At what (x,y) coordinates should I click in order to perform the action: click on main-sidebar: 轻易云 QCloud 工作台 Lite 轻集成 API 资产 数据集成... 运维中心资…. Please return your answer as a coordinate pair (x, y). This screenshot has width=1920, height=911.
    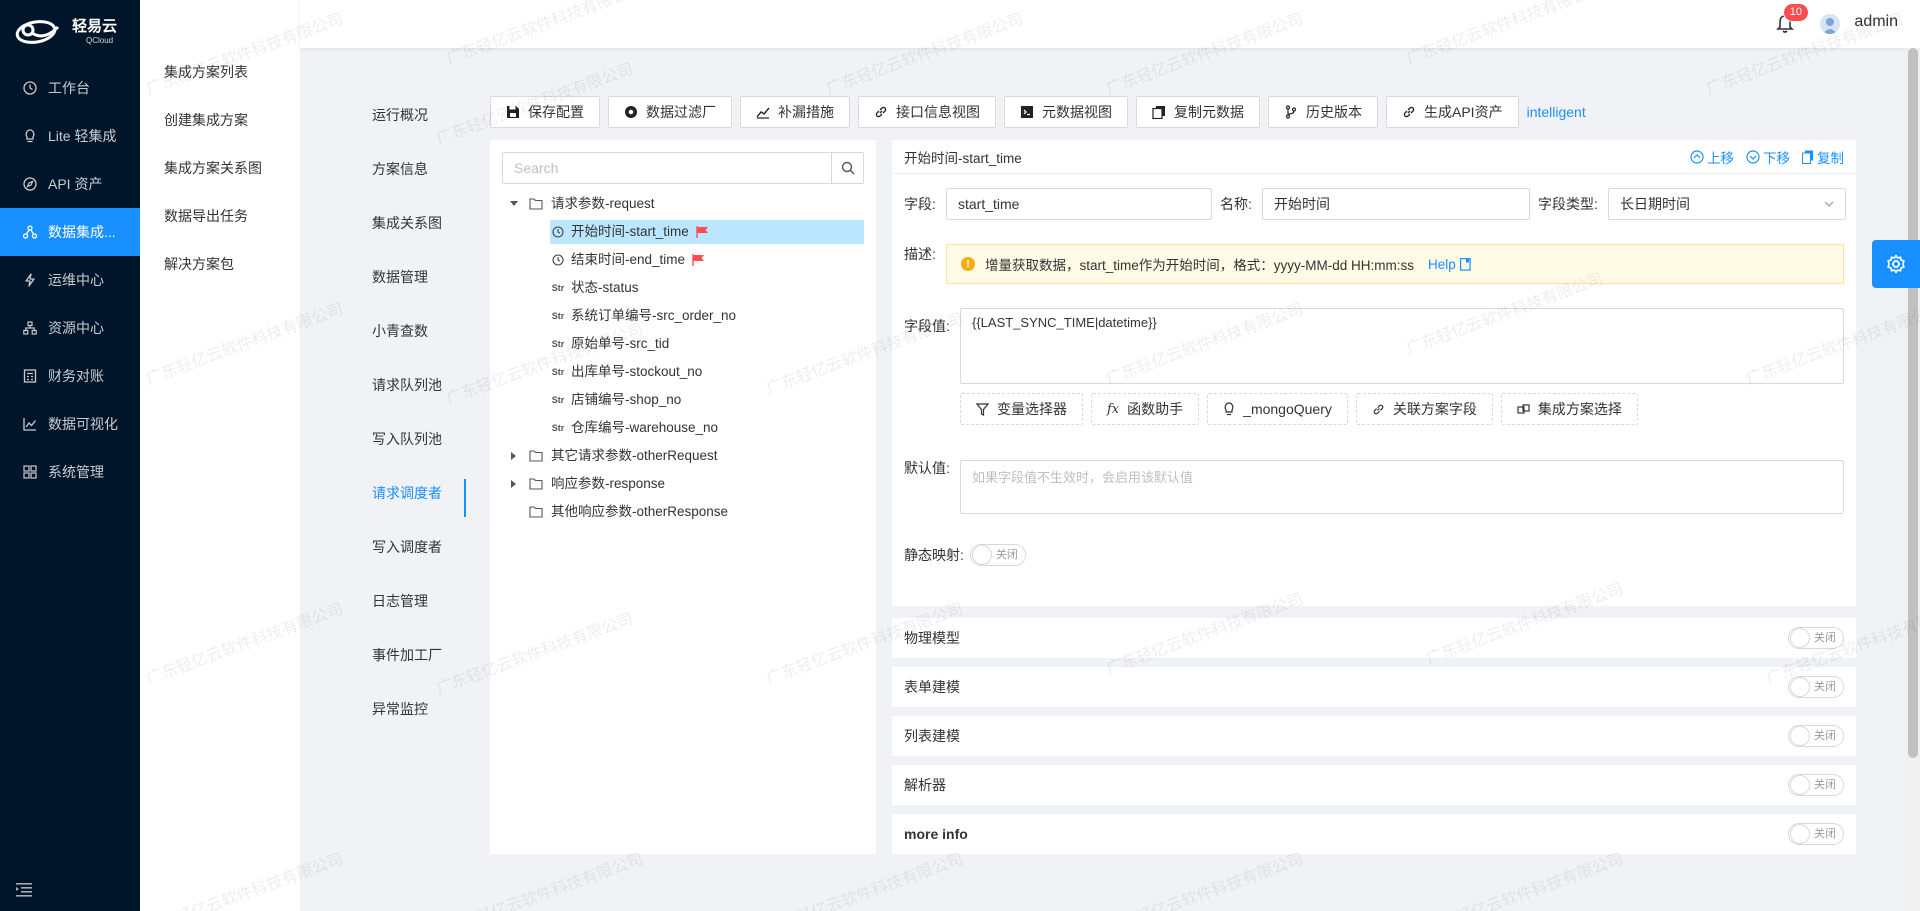
    Looking at the image, I should click on (70, 455).